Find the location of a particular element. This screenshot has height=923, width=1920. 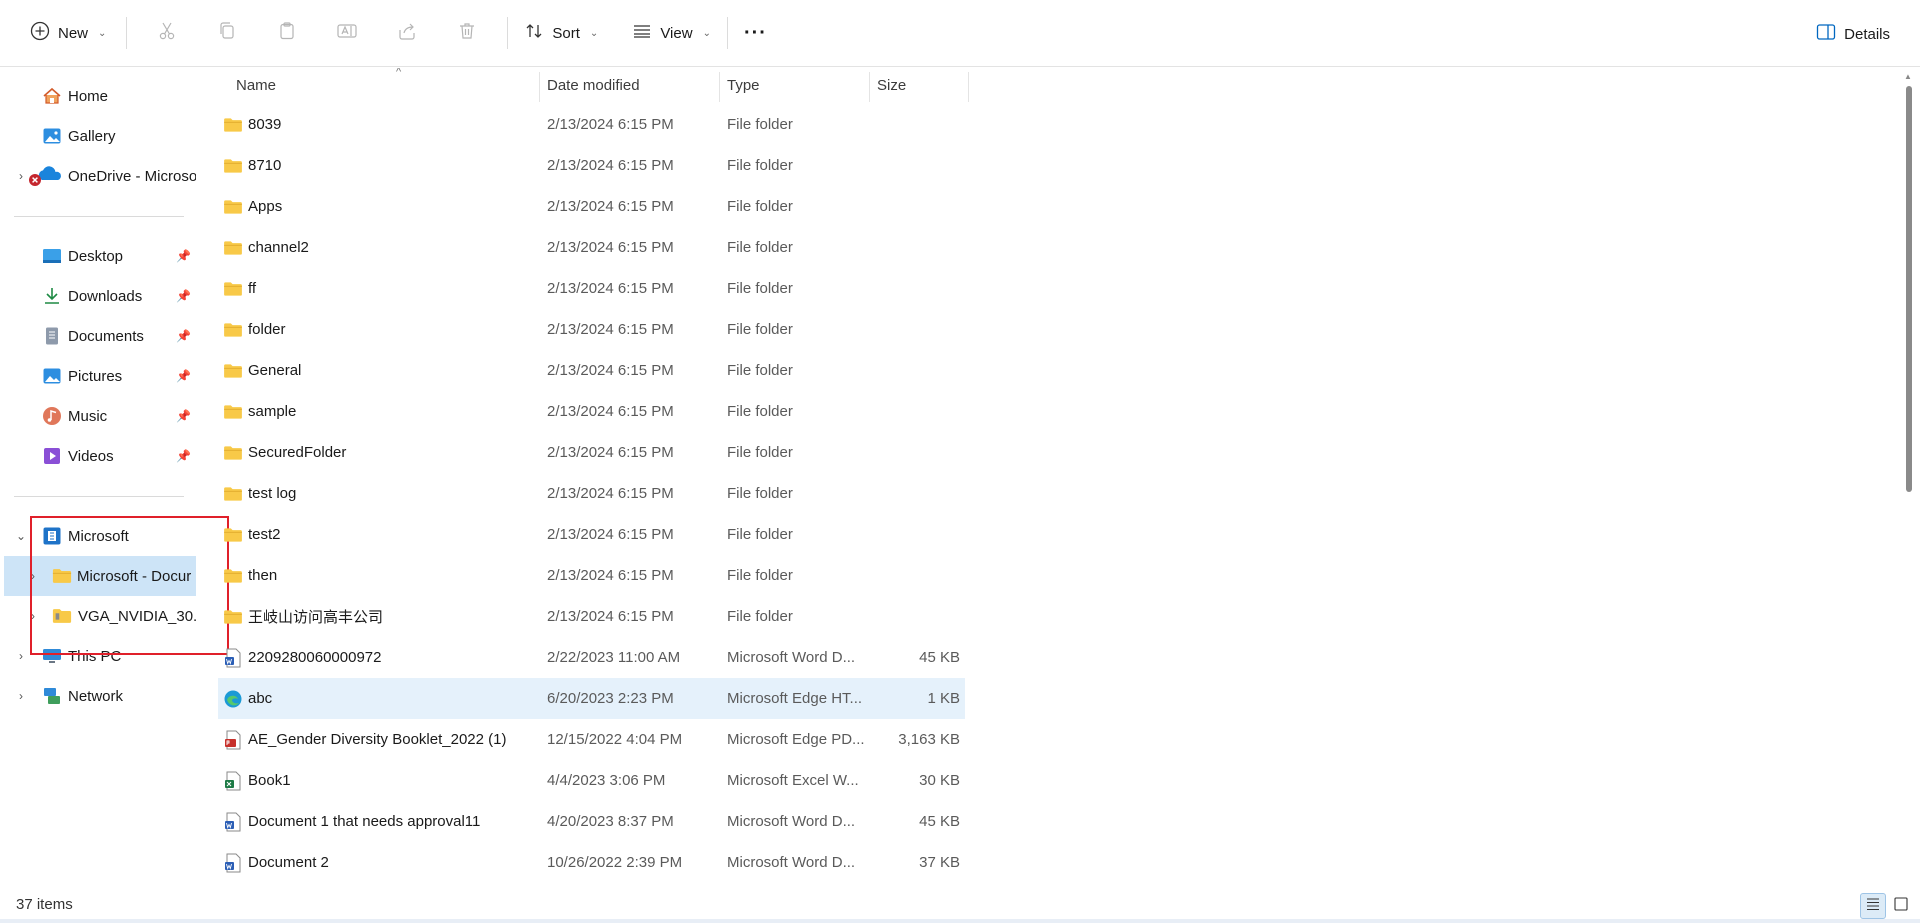

plus-circle-icon is located at coordinates (40, 33).